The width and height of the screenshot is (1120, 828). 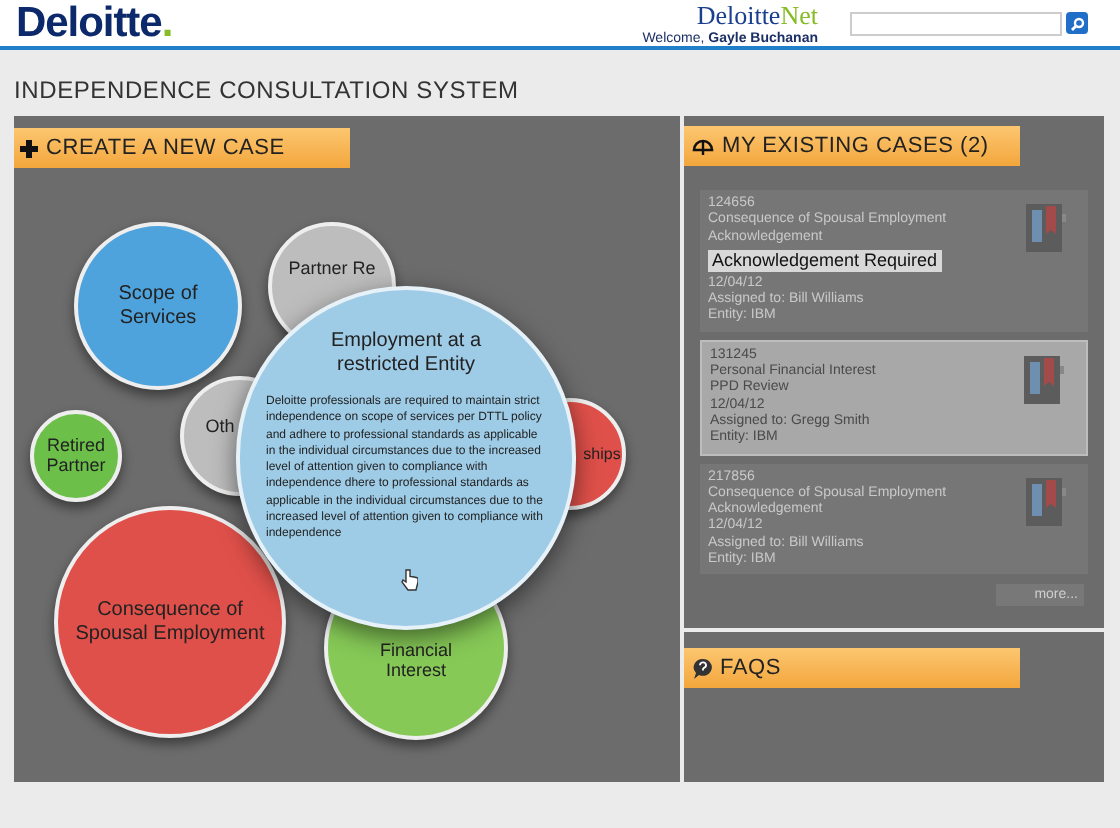 What do you see at coordinates (158, 306) in the screenshot?
I see `bubble-label: Scope of Services` at bounding box center [158, 306].